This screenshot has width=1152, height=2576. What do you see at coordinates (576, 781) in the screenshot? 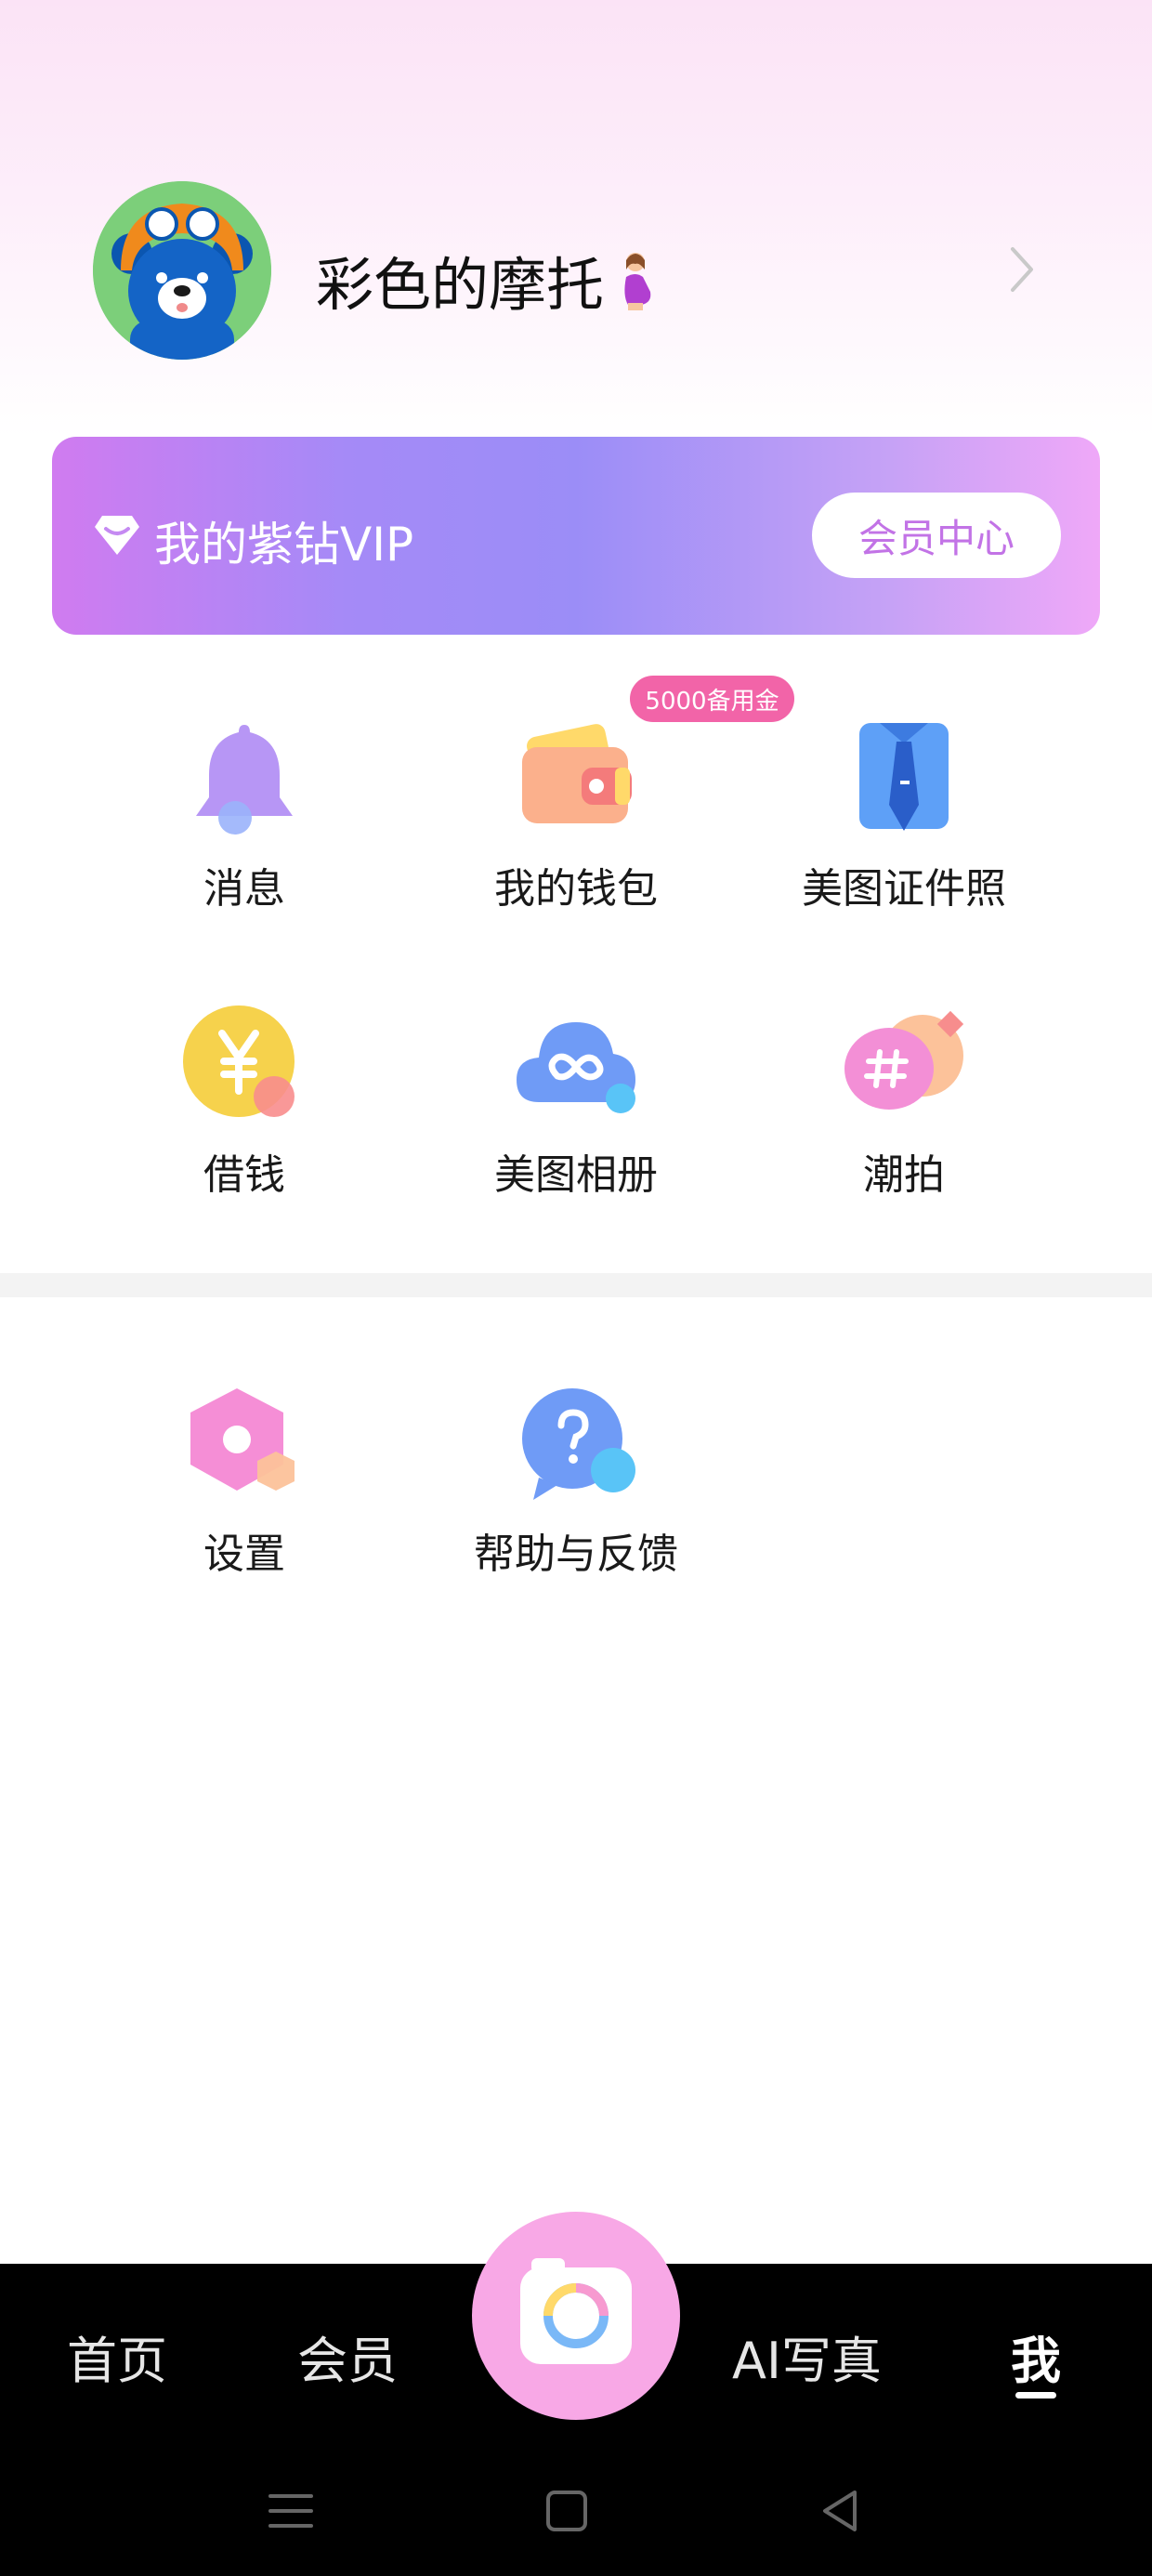
I see `wallet-icon` at bounding box center [576, 781].